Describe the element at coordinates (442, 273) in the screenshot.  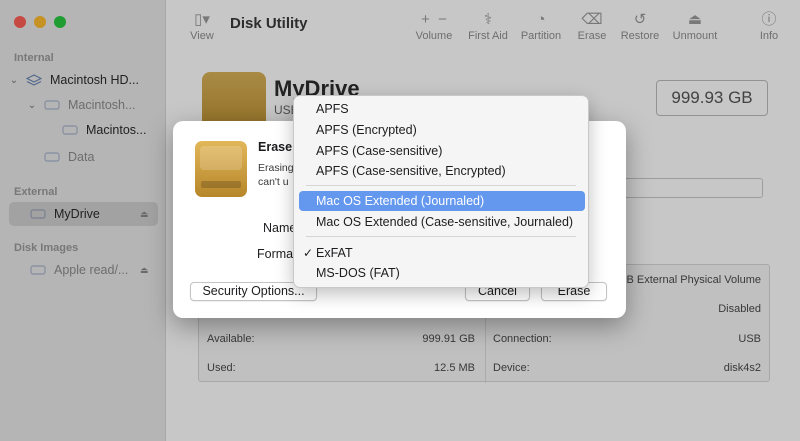
I see `menu-item-ms-dos-fat: MS-DOS (FAT)` at that location.